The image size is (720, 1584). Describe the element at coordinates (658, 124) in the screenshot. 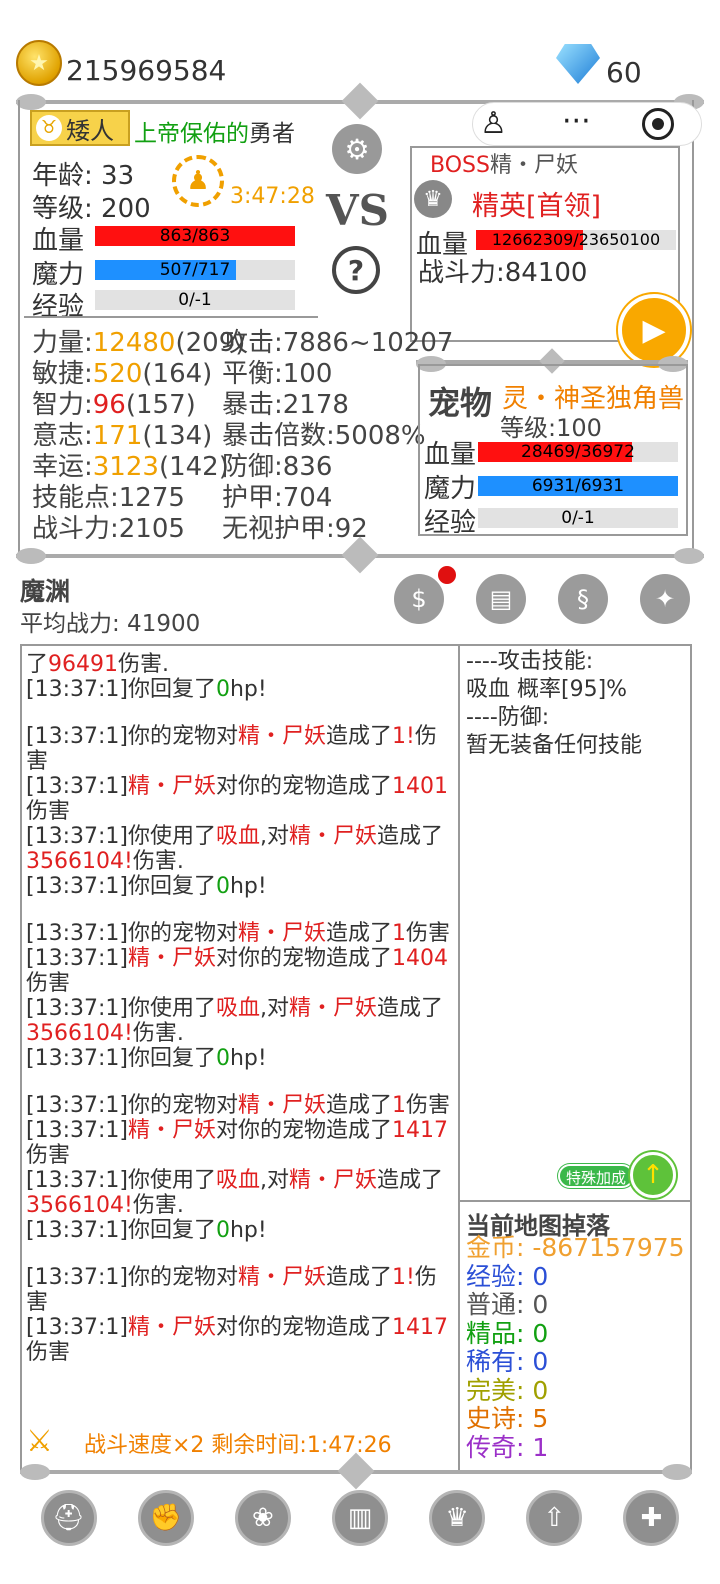

I see `close-miniprogram-icon` at that location.